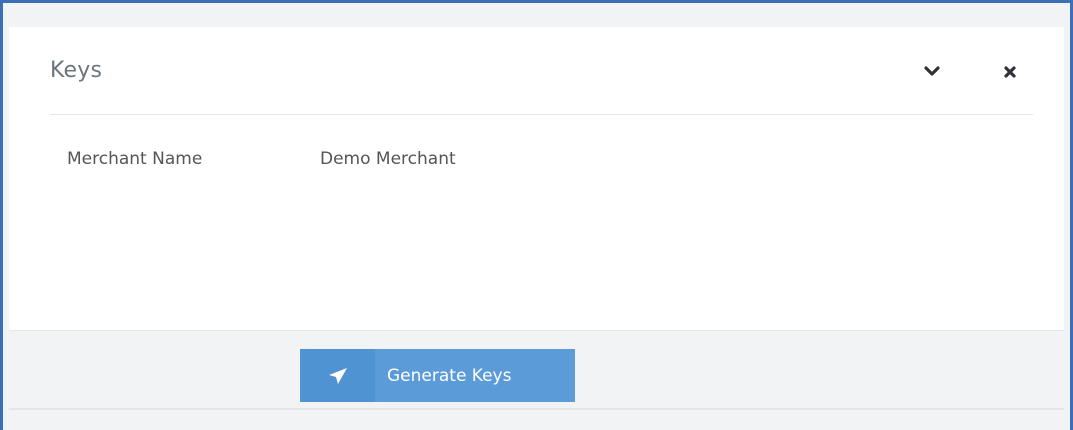 This screenshot has height=430, width=1073. I want to click on paper-plane-icon, so click(337, 375).